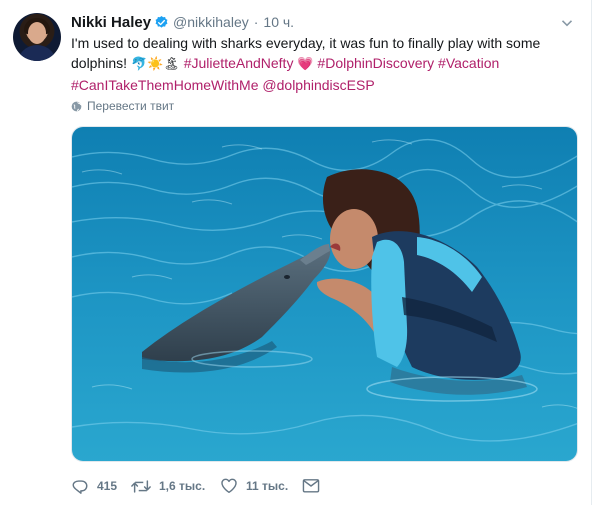 Image resolution: width=592 pixels, height=505 pixels. What do you see at coordinates (80, 487) in the screenshot?
I see `reply-icon` at bounding box center [80, 487].